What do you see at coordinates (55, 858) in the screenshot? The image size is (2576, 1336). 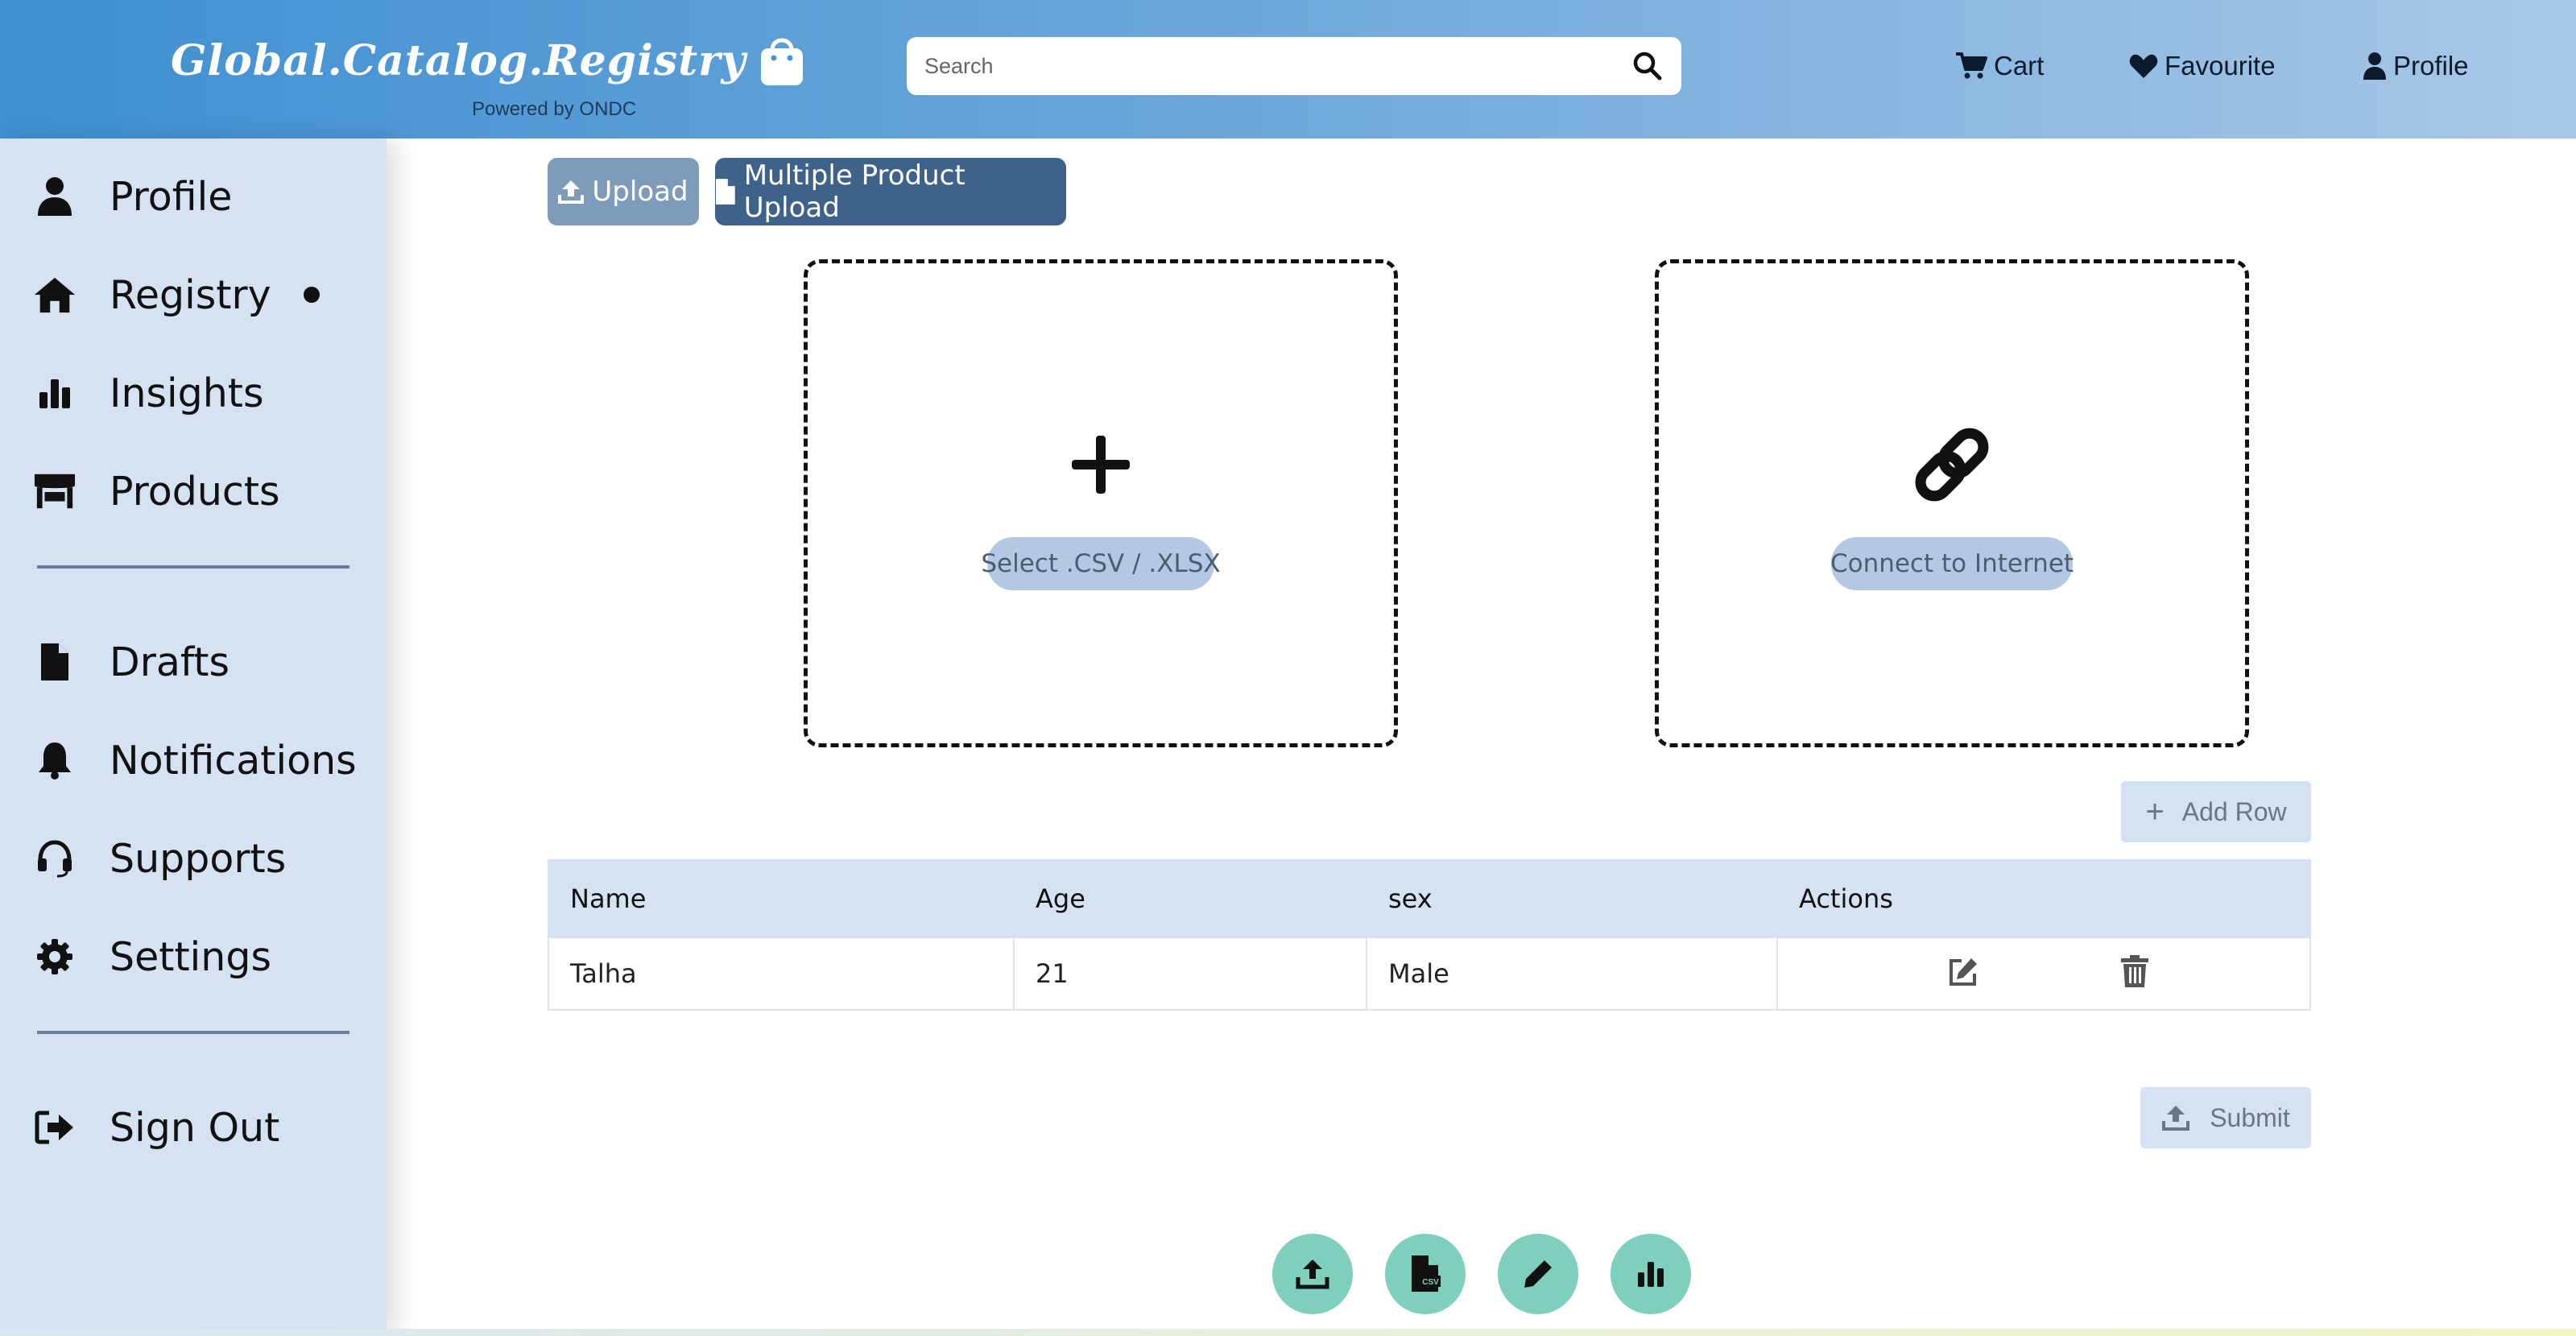 I see `headset-icon` at bounding box center [55, 858].